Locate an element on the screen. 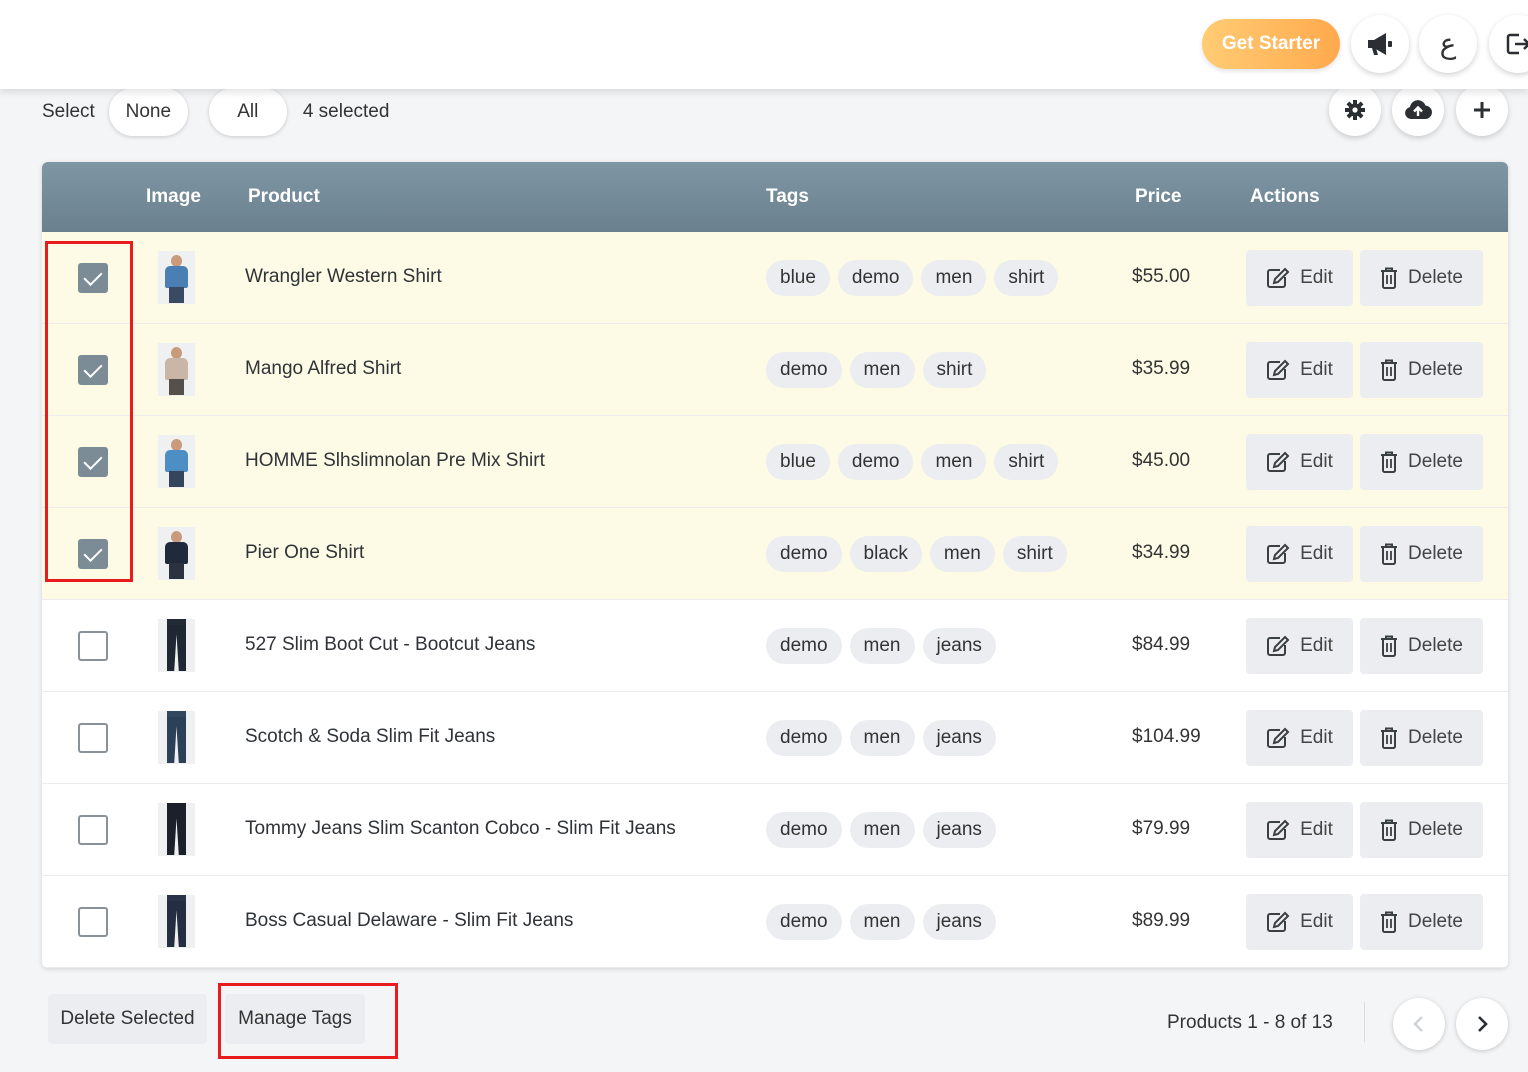  product-name: Wrangler Western Shirt is located at coordinates (343, 276).